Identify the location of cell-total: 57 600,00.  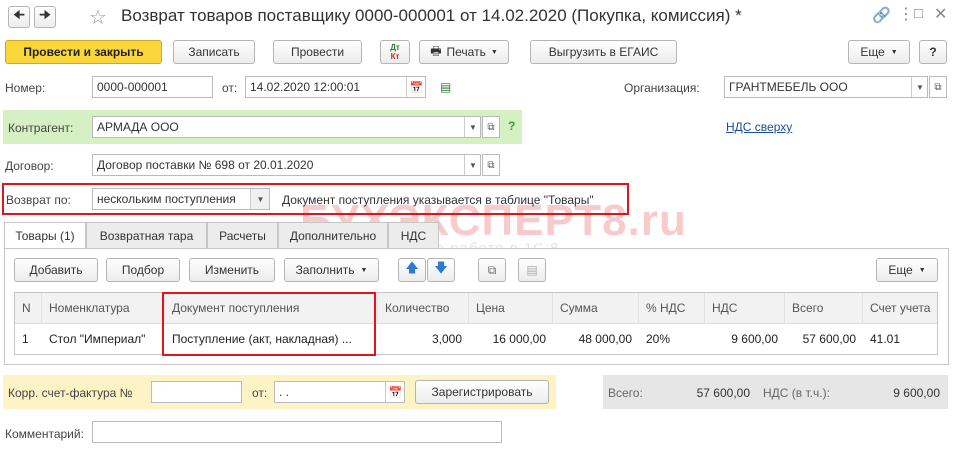
(829, 339).